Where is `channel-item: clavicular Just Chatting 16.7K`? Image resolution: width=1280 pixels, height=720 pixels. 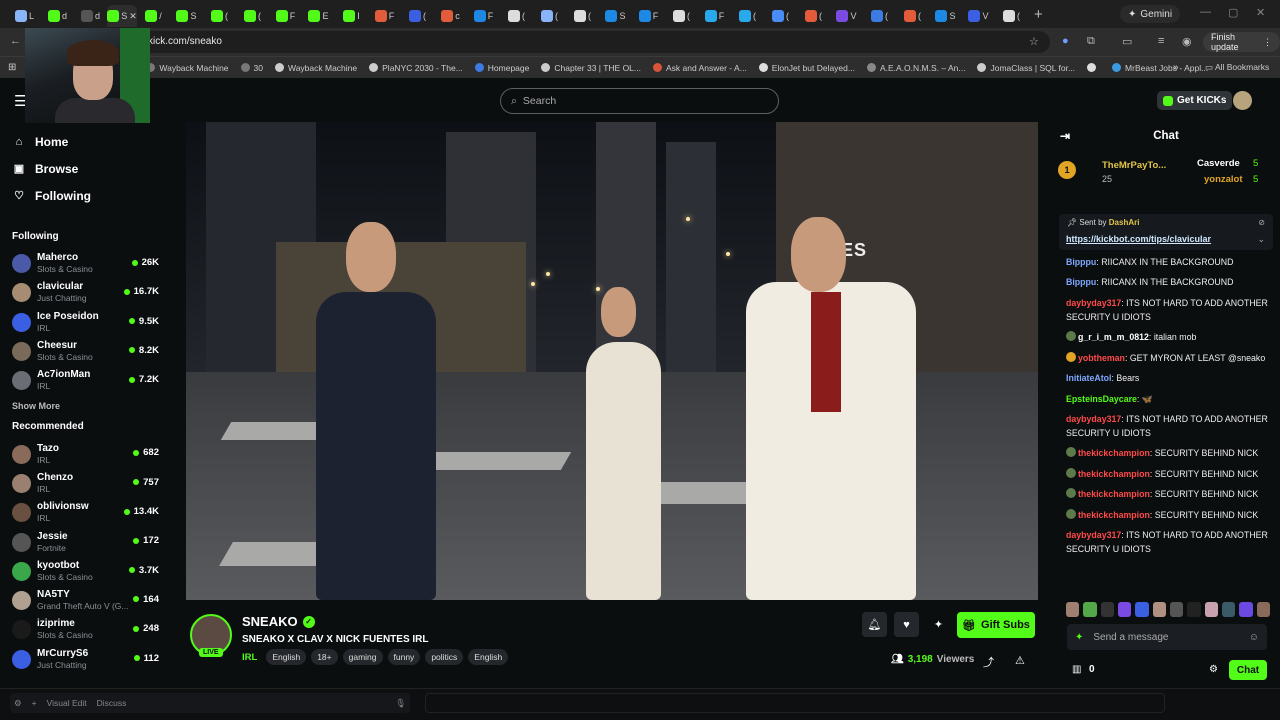
channel-item: clavicular Just Chatting 16.7K is located at coordinates (86, 292).